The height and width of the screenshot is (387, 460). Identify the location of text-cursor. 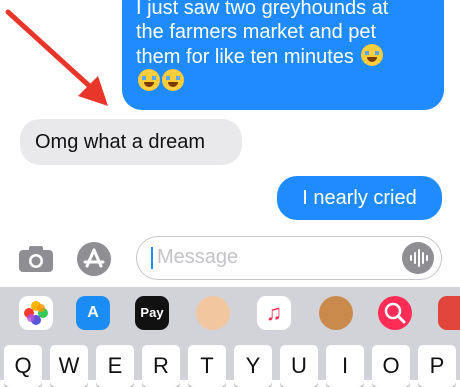
(152, 258).